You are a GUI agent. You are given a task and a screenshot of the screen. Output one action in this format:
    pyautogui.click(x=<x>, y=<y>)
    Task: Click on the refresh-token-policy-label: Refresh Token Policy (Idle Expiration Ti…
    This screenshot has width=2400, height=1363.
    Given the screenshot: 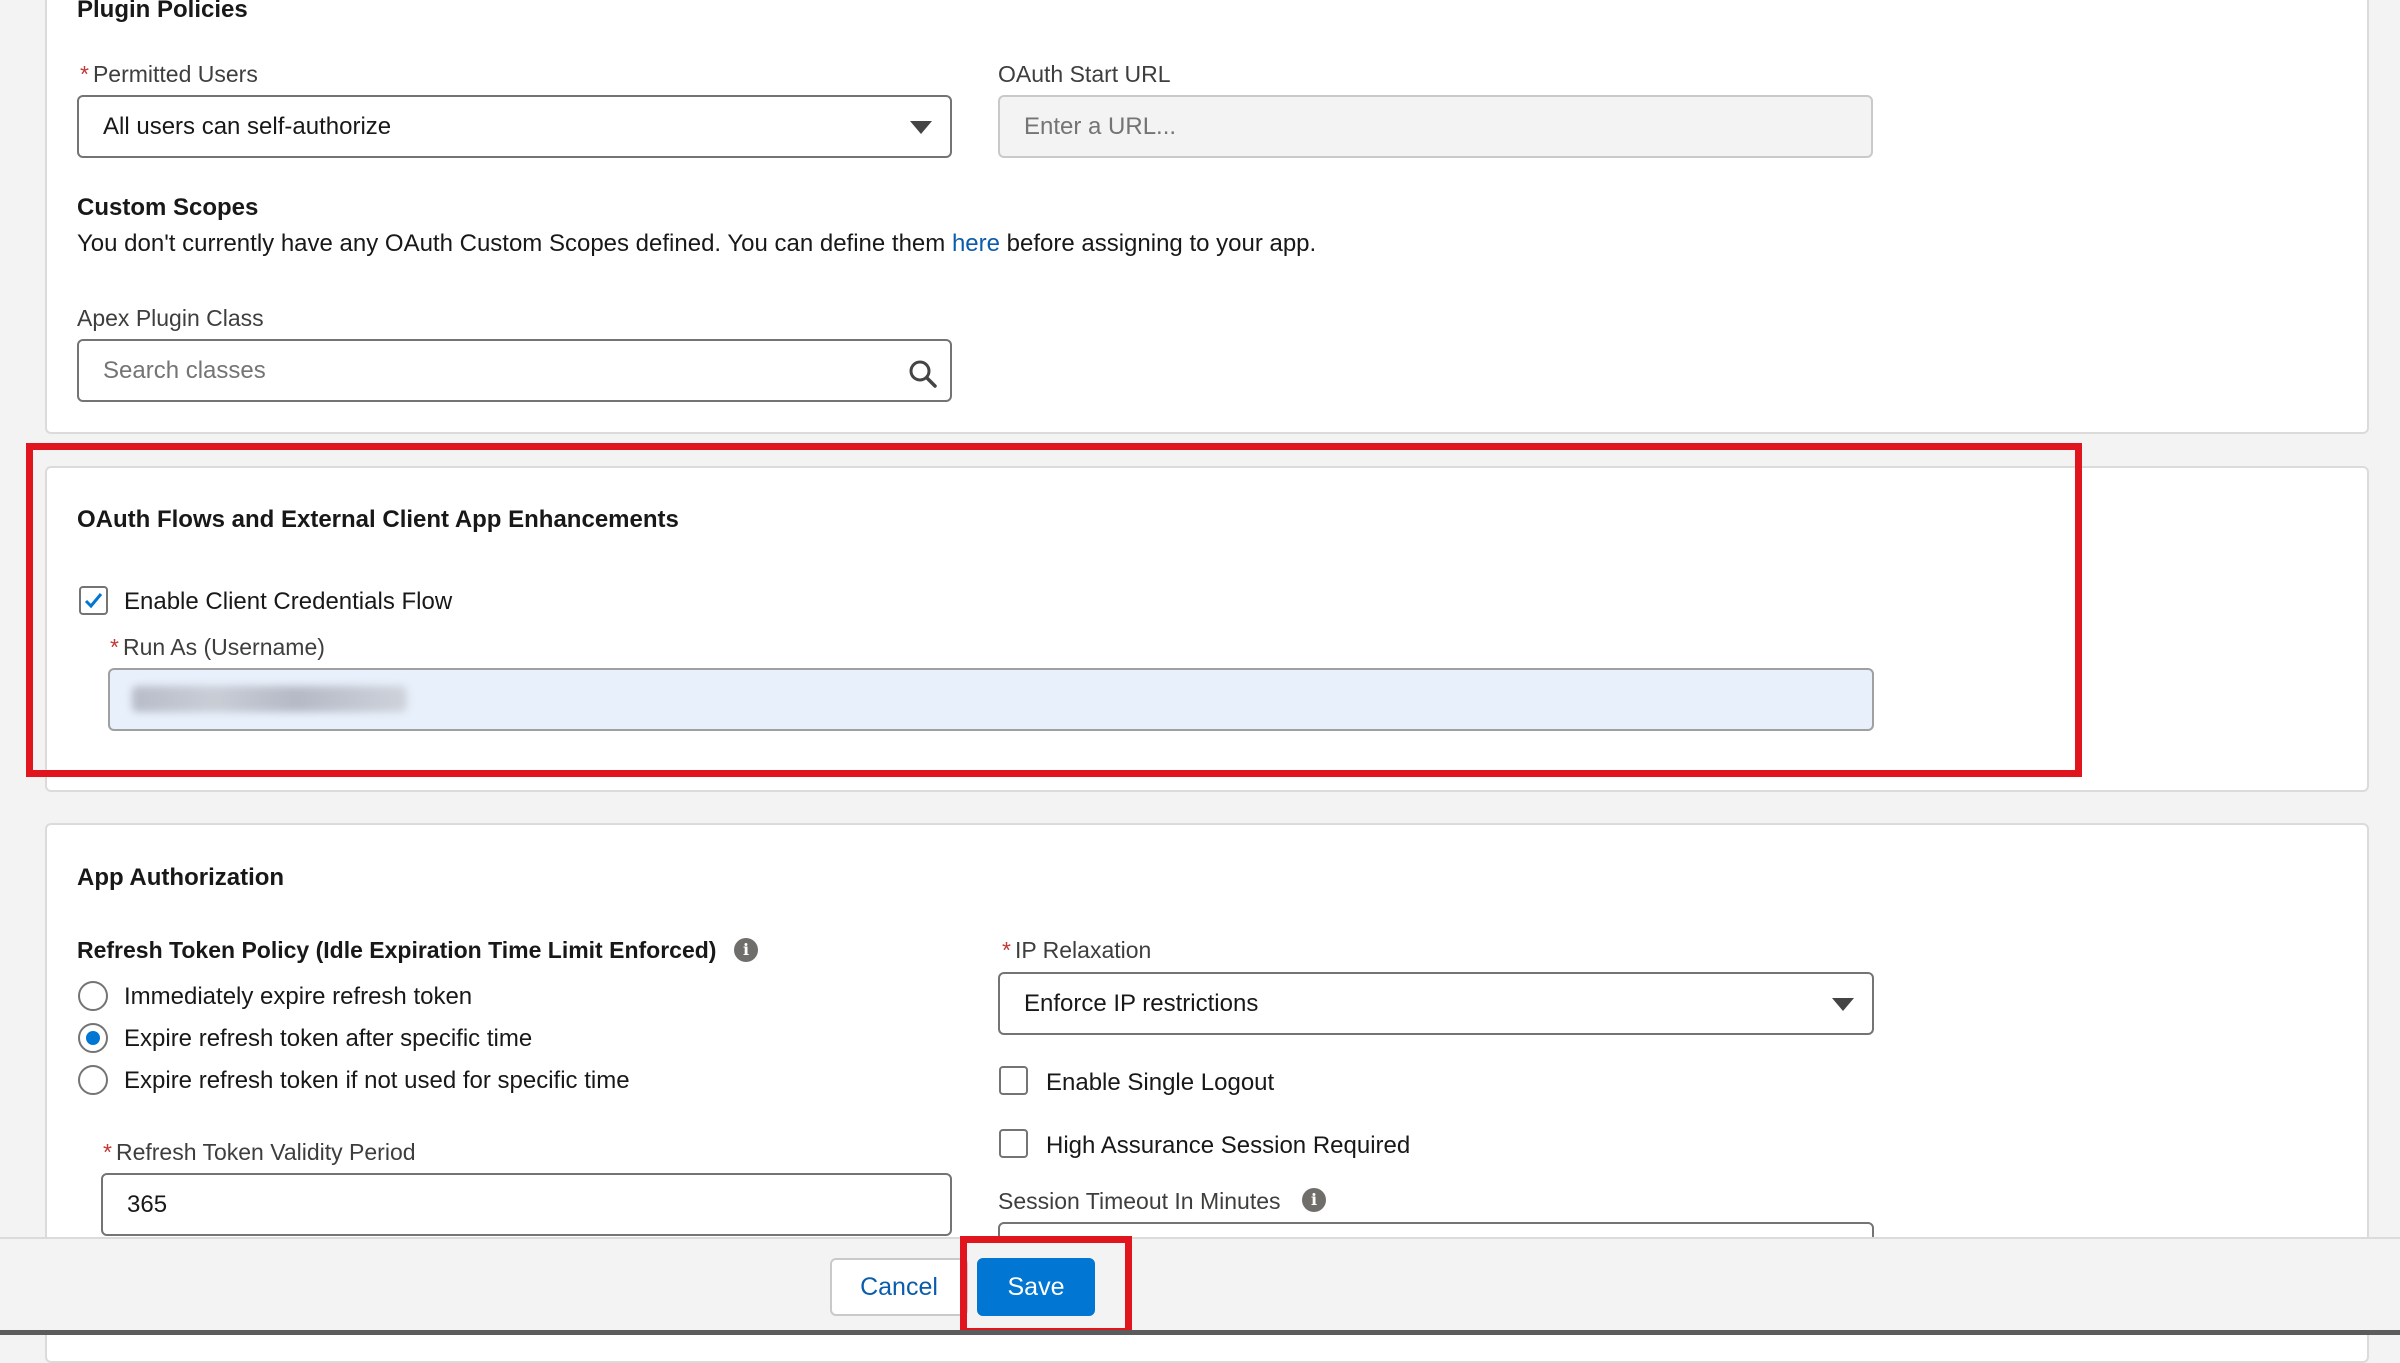 What is the action you would take?
    pyautogui.click(x=396, y=950)
    